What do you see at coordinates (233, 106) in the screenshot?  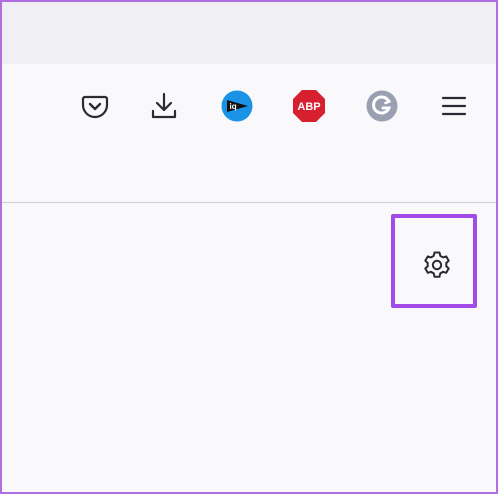 I see `svg-text: iq` at bounding box center [233, 106].